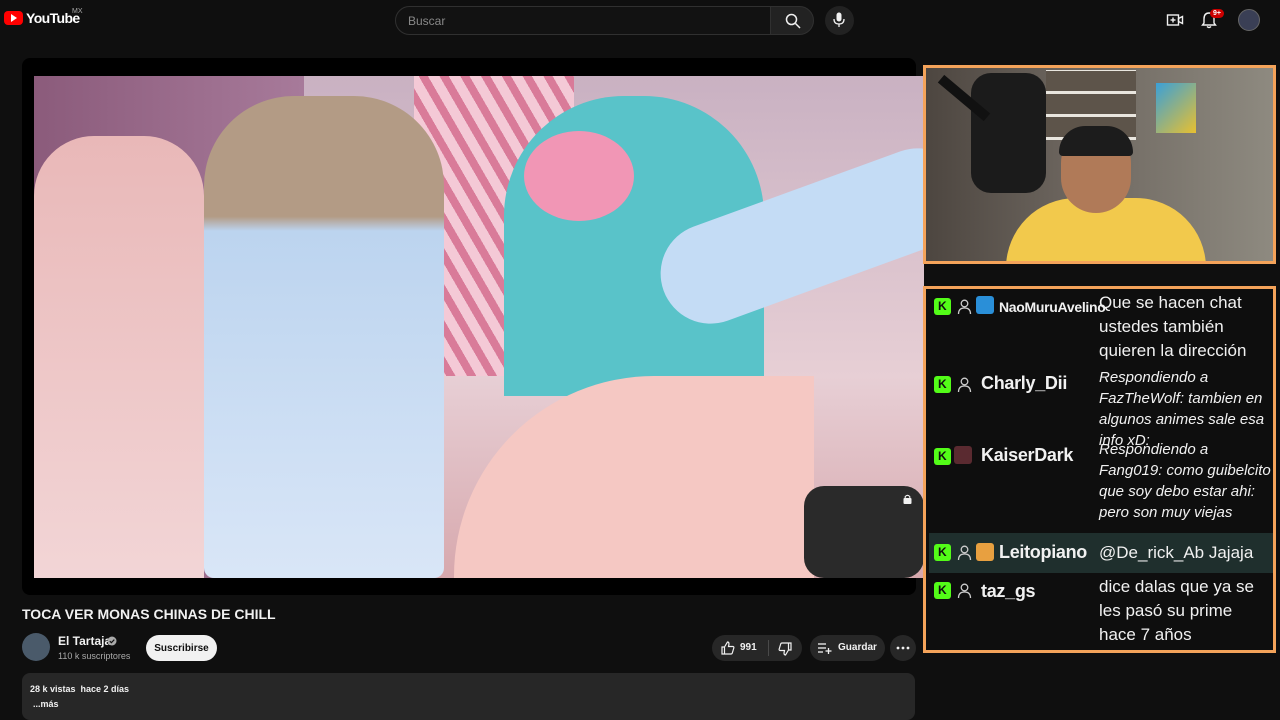  I want to click on notifications-badge: 9+, so click(1217, 13).